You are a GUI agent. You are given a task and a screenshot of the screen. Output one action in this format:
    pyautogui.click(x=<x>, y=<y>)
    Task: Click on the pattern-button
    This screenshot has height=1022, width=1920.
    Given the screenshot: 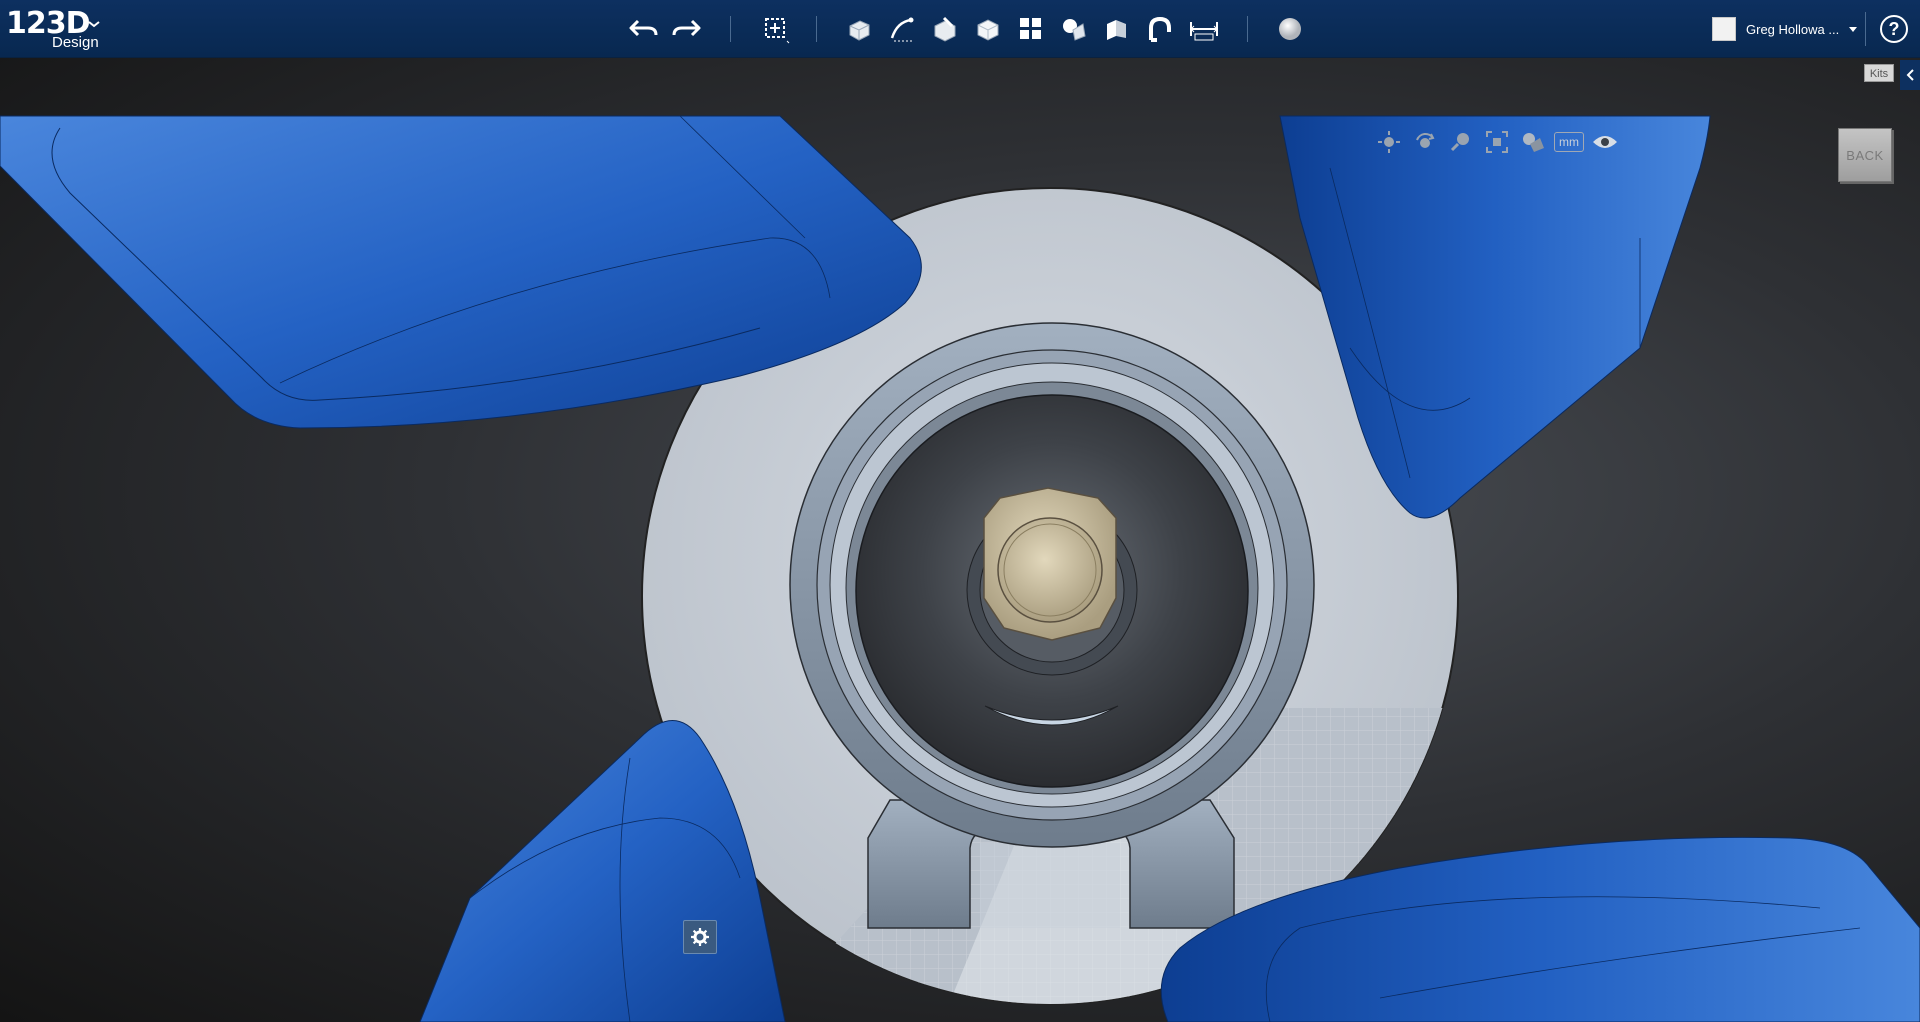 What is the action you would take?
    pyautogui.click(x=1031, y=29)
    